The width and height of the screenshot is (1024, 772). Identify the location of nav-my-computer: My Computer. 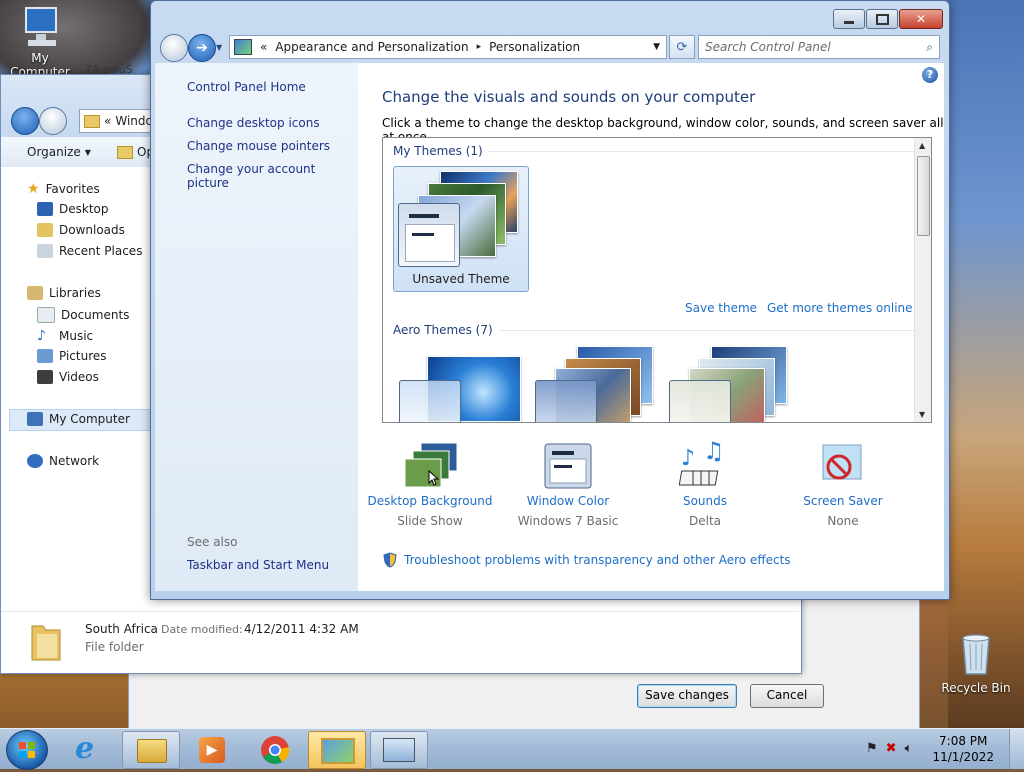
(78, 419).